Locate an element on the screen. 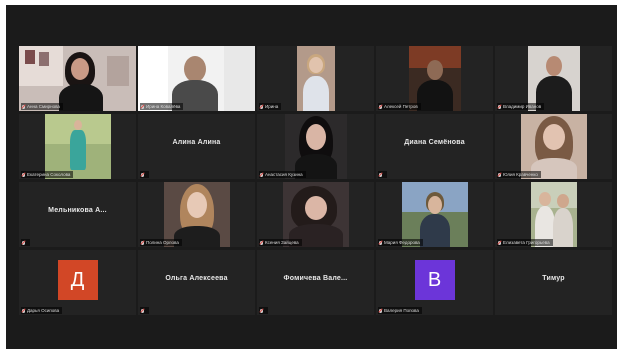  participant-display-name: Ольга Алексеева is located at coordinates (196, 278).